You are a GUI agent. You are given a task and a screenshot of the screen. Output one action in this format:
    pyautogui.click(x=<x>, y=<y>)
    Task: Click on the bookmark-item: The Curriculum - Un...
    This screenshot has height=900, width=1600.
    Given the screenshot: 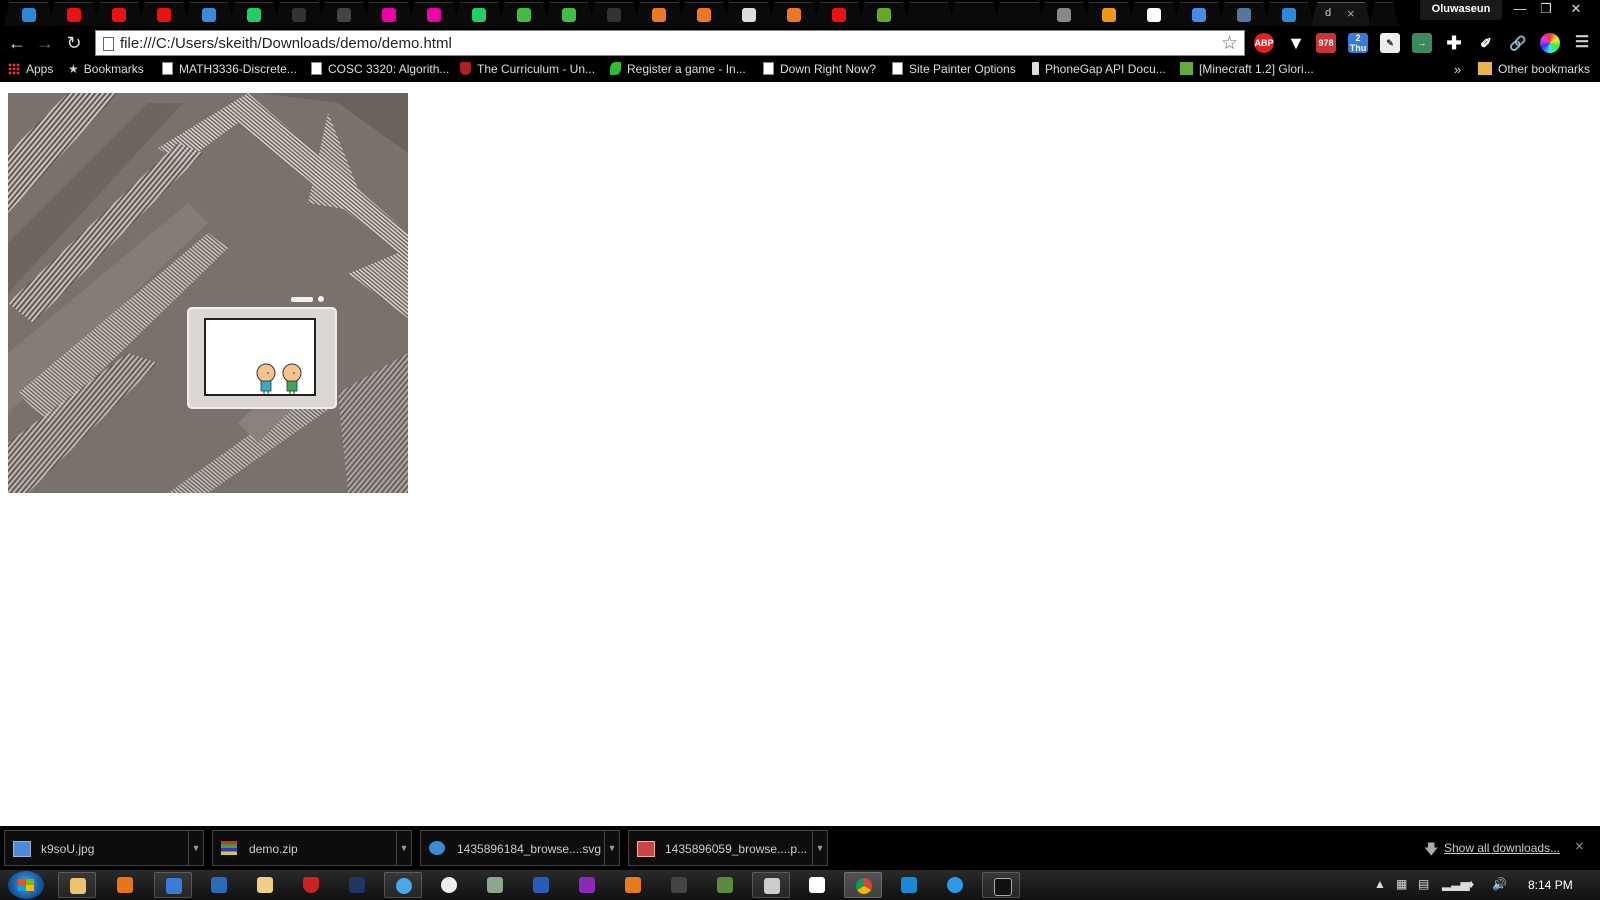 What is the action you would take?
    pyautogui.click(x=527, y=69)
    